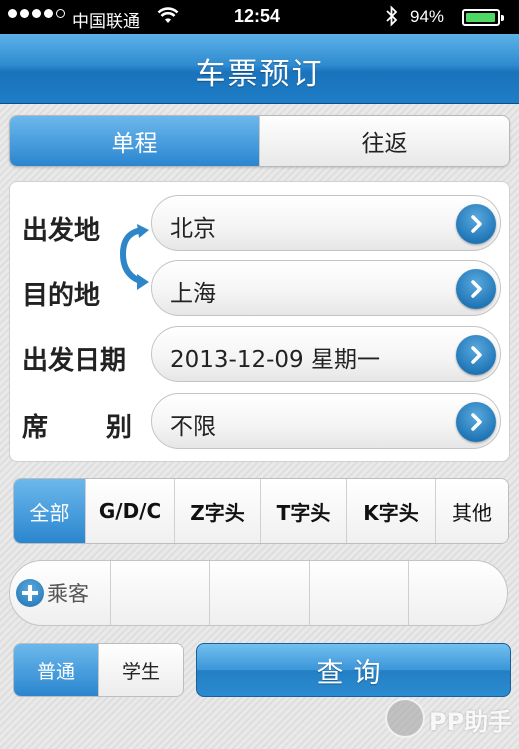 The height and width of the screenshot is (749, 519). What do you see at coordinates (106, 21) in the screenshot?
I see `carrier-name: 中国联通` at bounding box center [106, 21].